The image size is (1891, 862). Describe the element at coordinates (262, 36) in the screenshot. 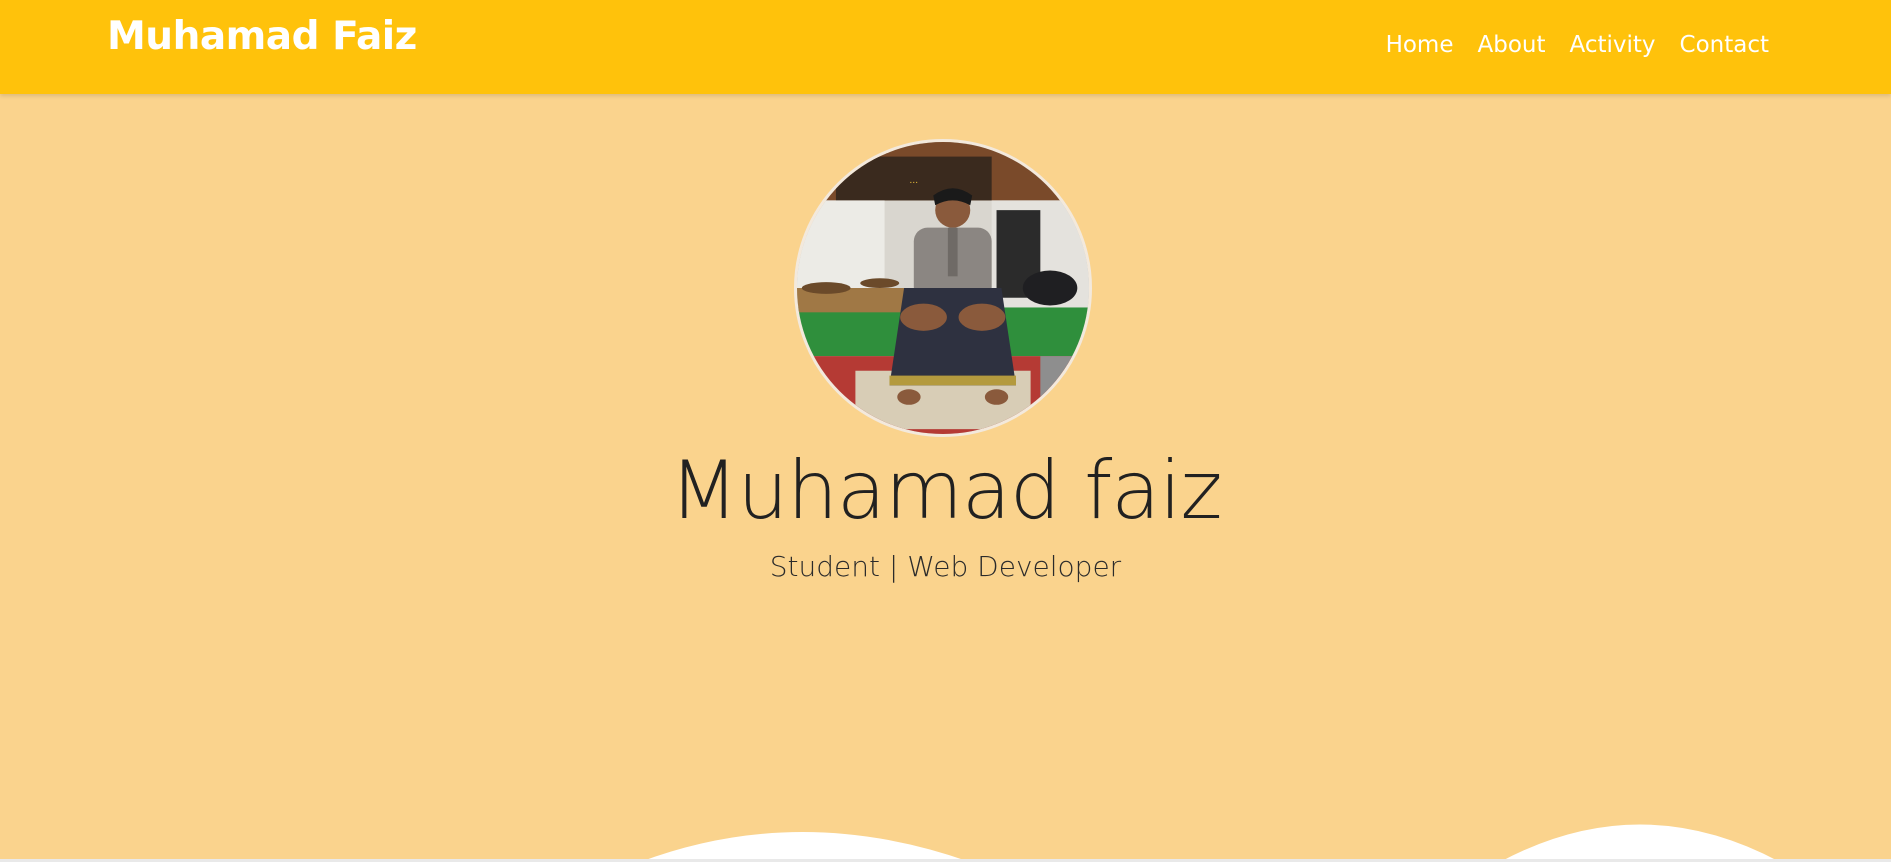

I see `brand-link: Muhamad Faiz` at that location.